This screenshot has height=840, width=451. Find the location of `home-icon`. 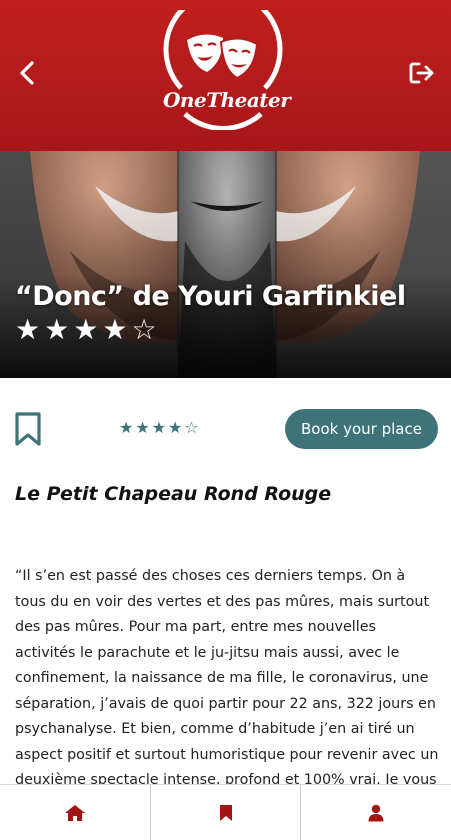

home-icon is located at coordinates (74, 812).